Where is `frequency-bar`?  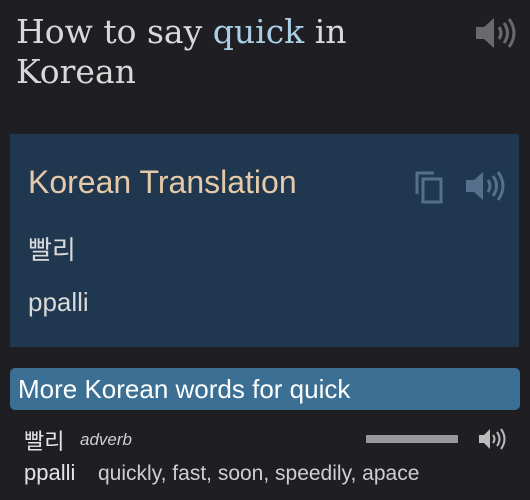 frequency-bar is located at coordinates (412, 439).